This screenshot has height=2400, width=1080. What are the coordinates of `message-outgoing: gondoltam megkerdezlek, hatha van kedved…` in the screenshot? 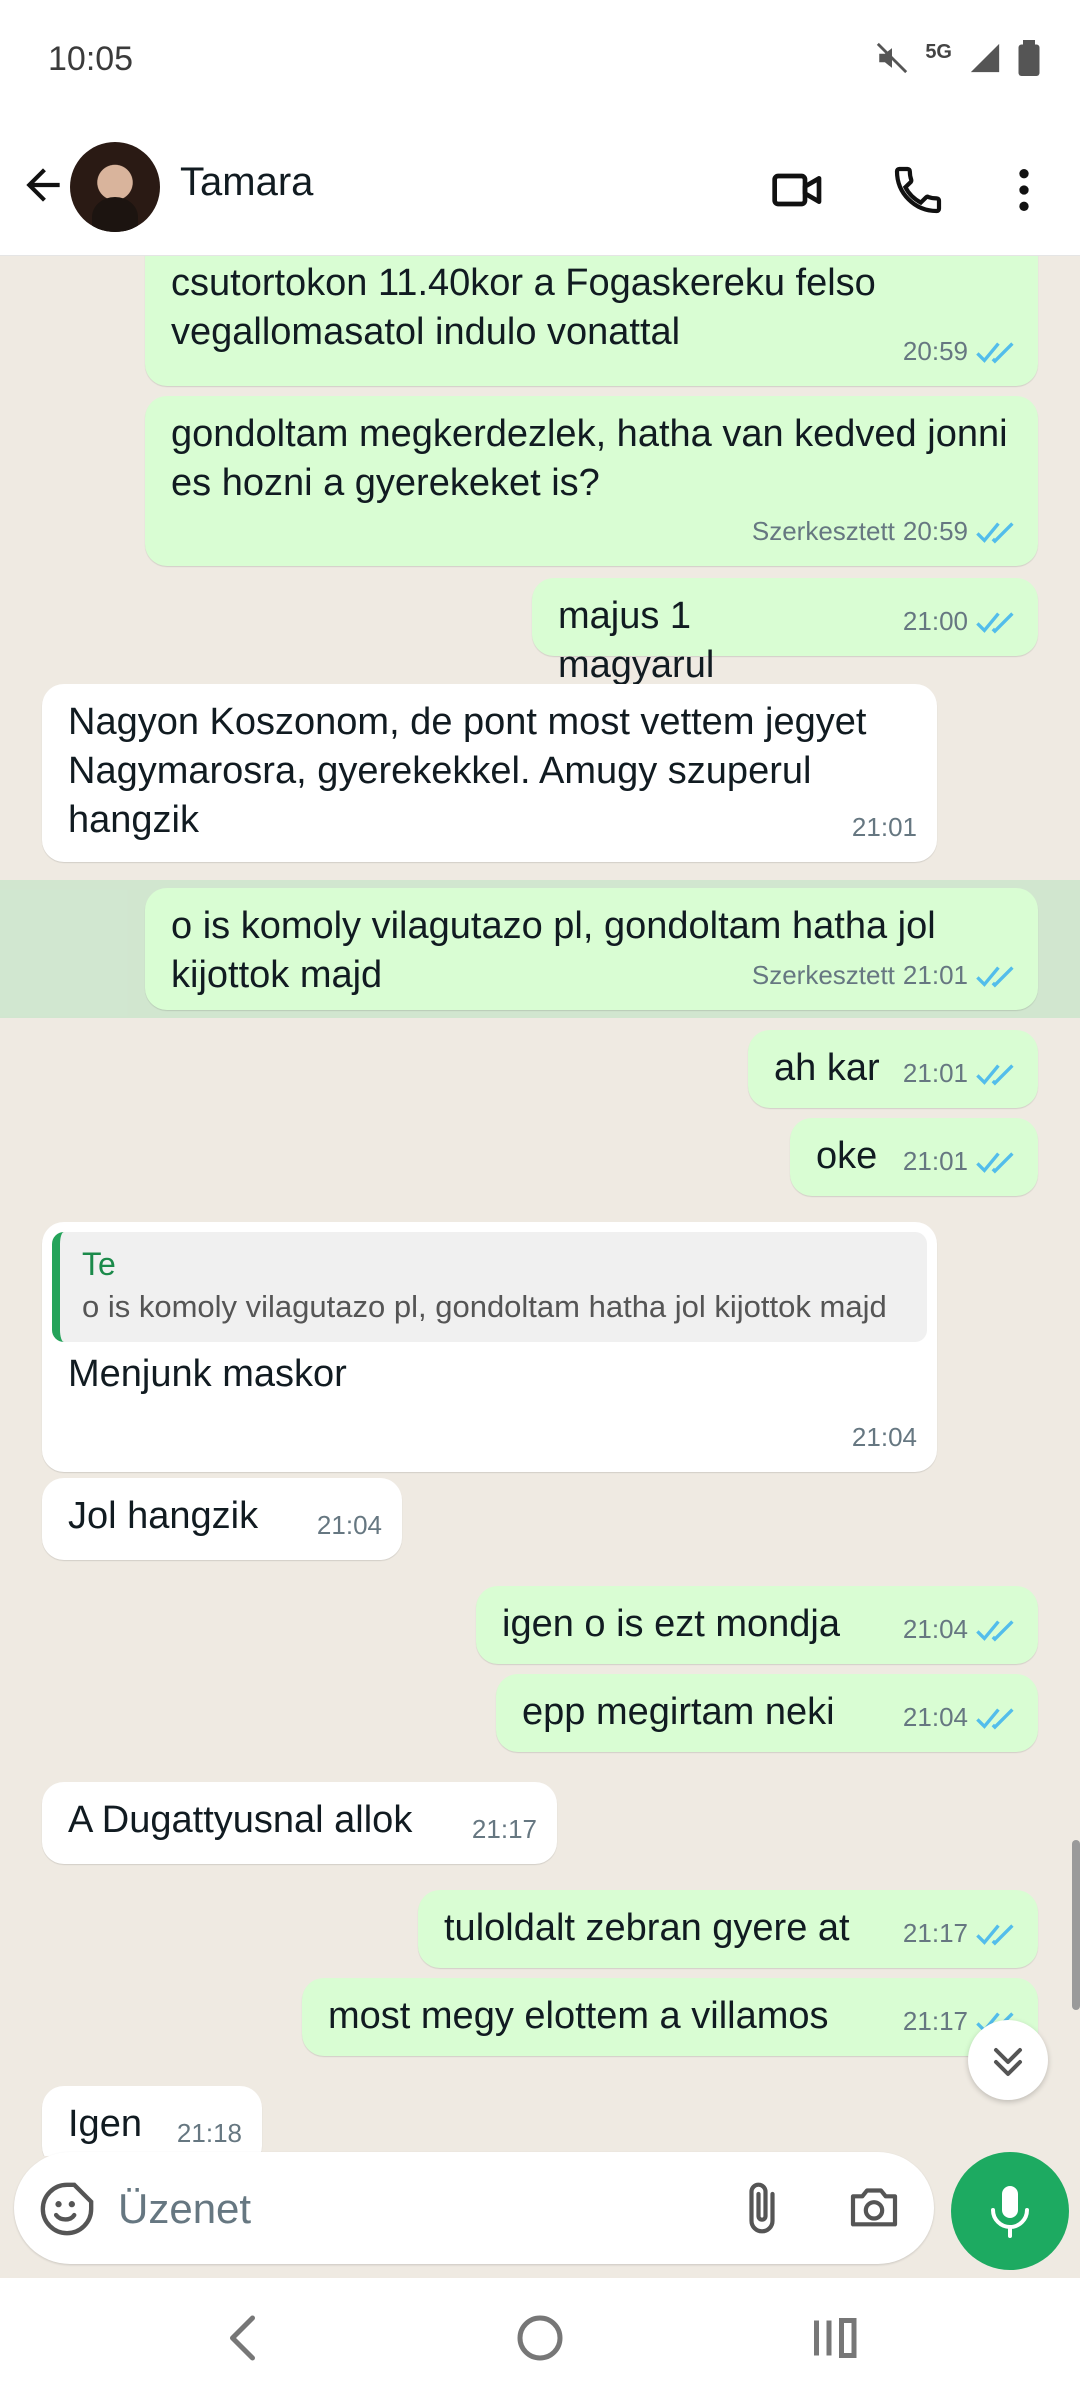 It's located at (591, 481).